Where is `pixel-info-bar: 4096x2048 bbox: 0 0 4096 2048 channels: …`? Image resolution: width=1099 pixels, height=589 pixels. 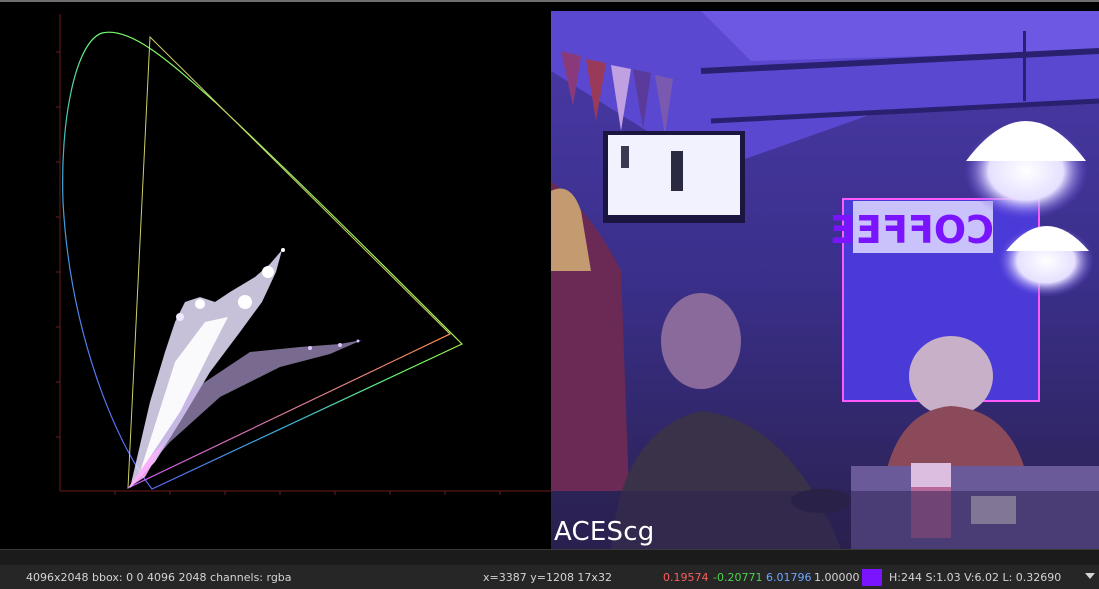
pixel-info-bar: 4096x2048 bbox: 0 0 4096 2048 channels: … is located at coordinates (549, 577).